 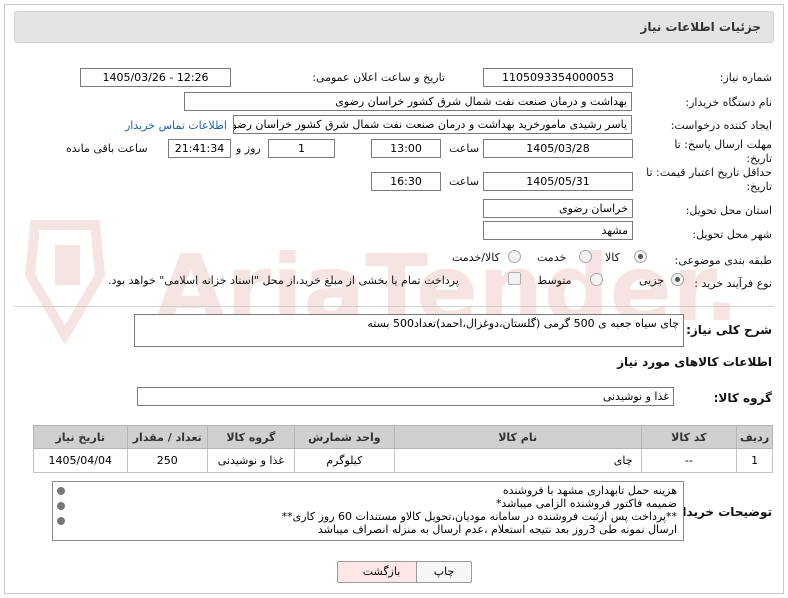 What do you see at coordinates (558, 208) in the screenshot?
I see `province-field: خراسان رضوی` at bounding box center [558, 208].